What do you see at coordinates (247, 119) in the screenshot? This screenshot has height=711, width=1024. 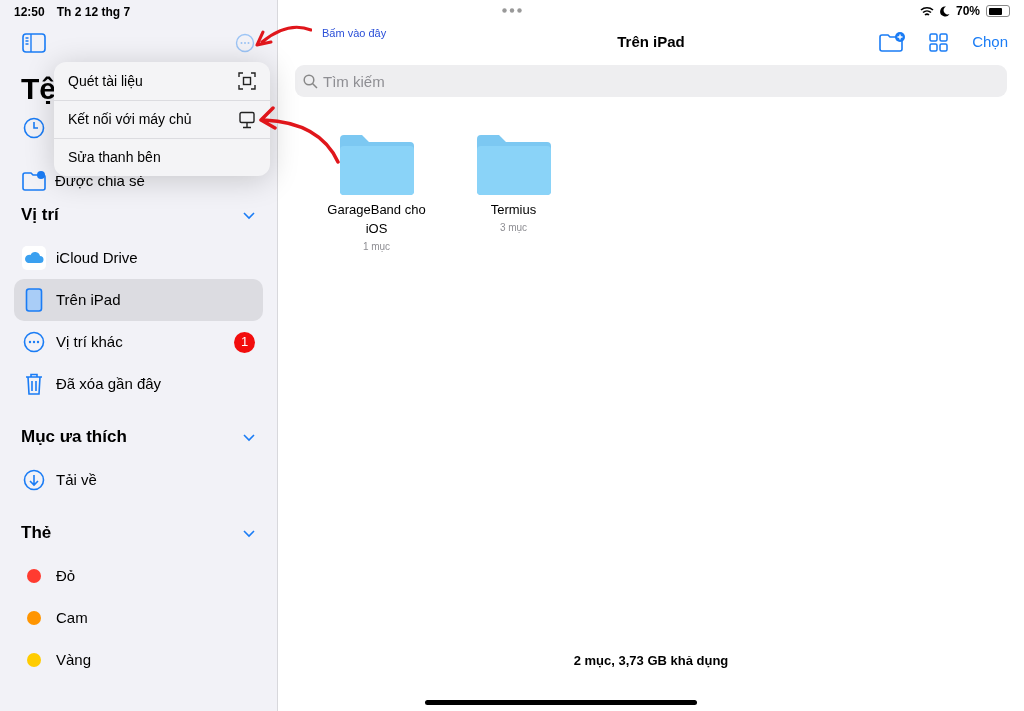 I see `monitor-icon` at bounding box center [247, 119].